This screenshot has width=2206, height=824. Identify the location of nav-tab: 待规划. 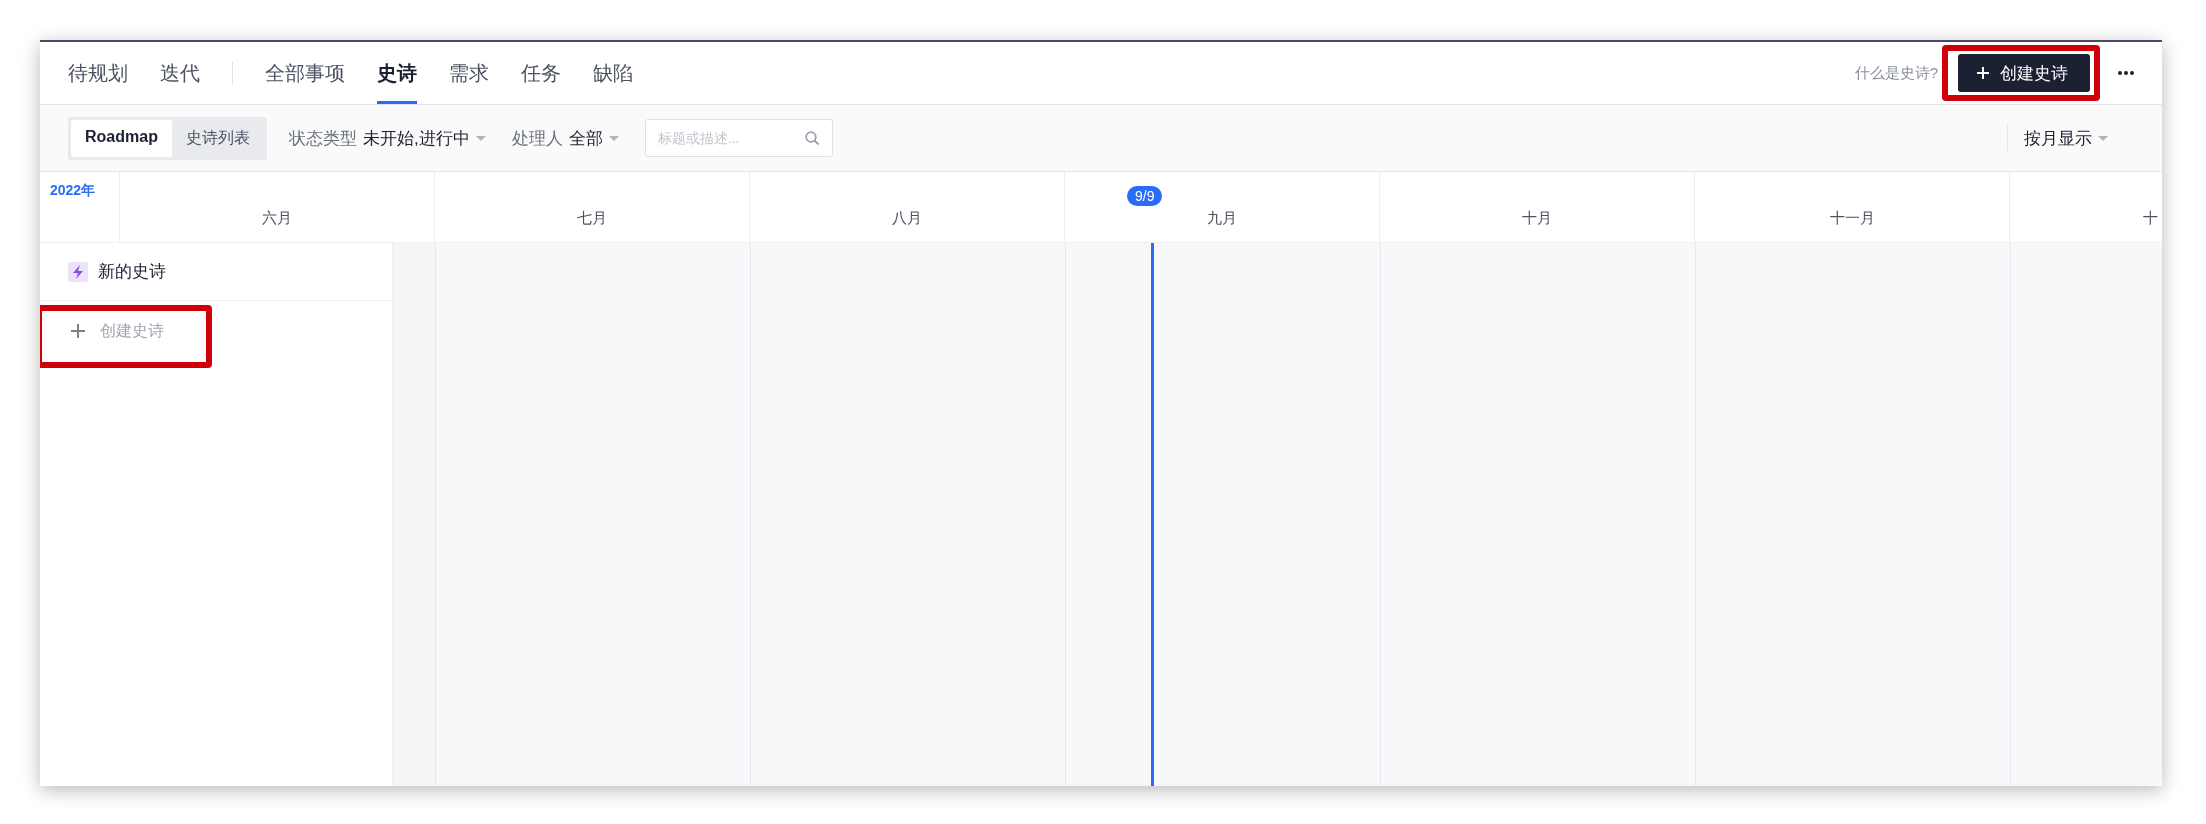
(98, 73).